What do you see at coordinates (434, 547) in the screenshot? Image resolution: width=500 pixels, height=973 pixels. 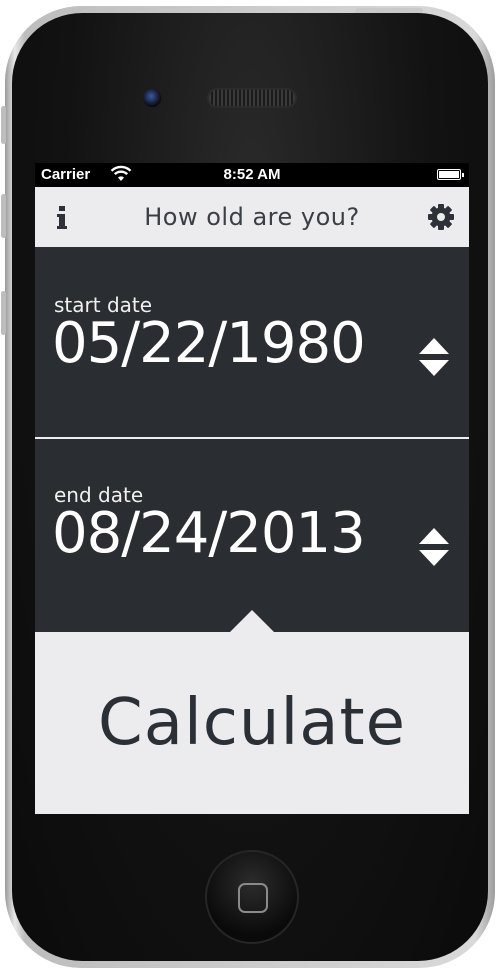 I see `end-date-stepper` at bounding box center [434, 547].